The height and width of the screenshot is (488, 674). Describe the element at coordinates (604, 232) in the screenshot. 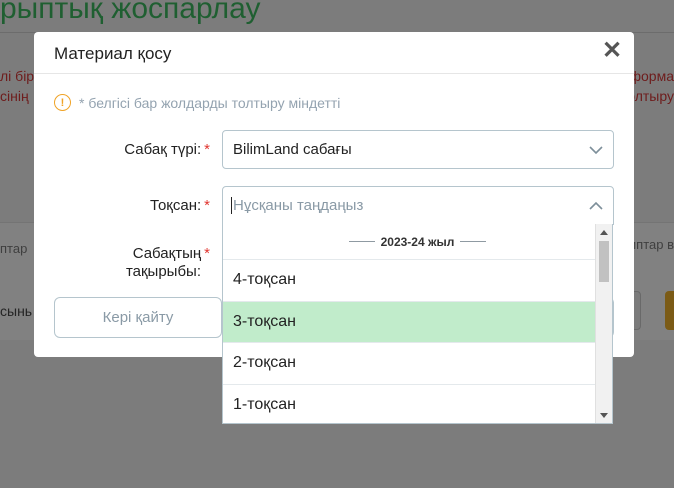

I see `scroll-up-icon` at that location.